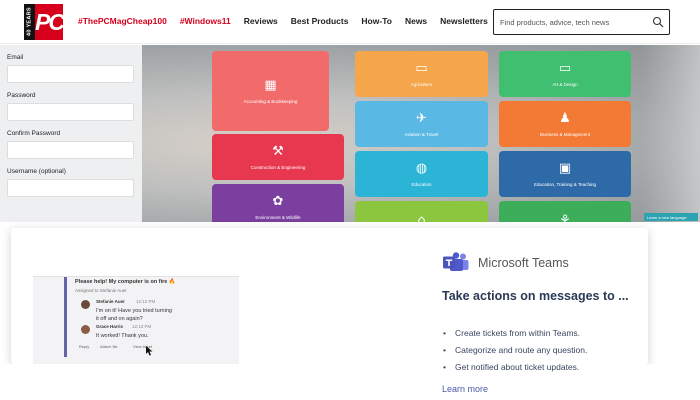 The height and width of the screenshot is (400, 700). I want to click on mockup-msg2-line1: It worked! Thank you., so click(122, 336).